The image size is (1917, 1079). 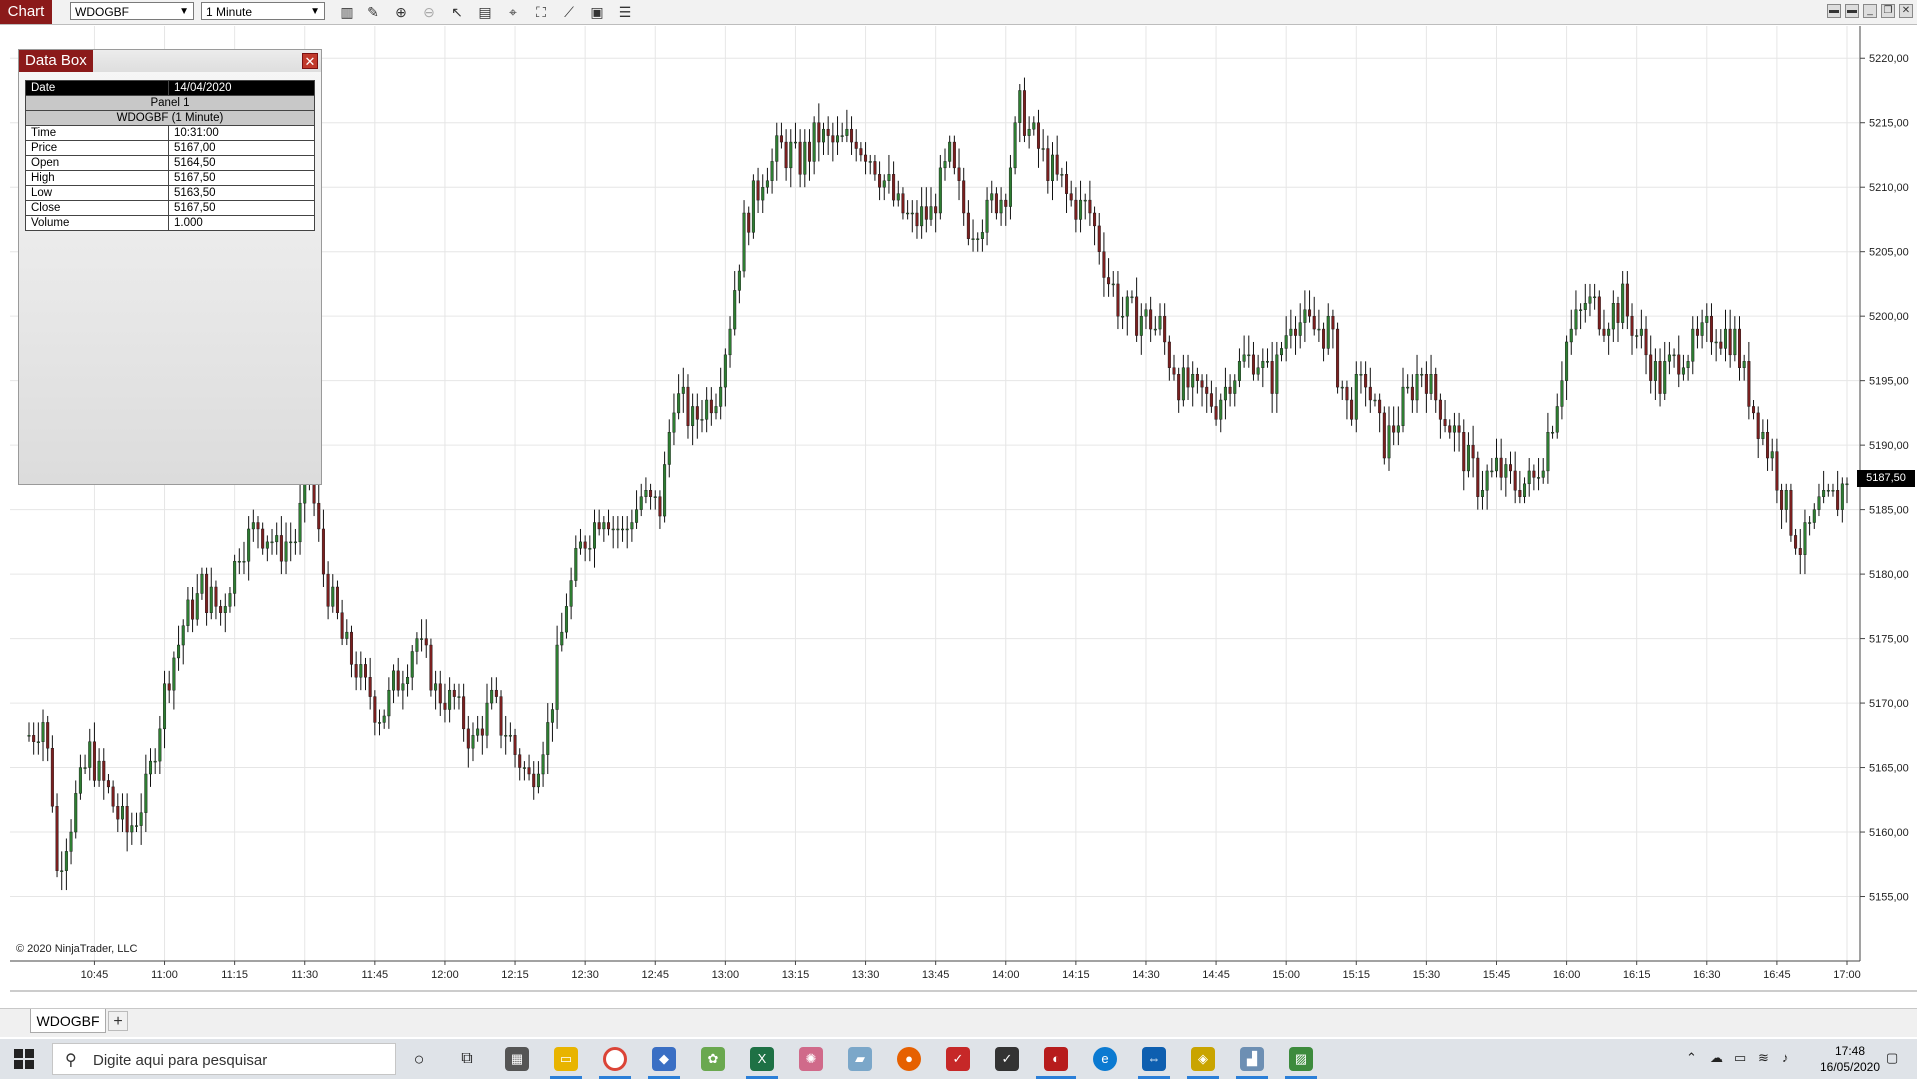 What do you see at coordinates (419, 1059) in the screenshot?
I see `cortana-icon: ○` at bounding box center [419, 1059].